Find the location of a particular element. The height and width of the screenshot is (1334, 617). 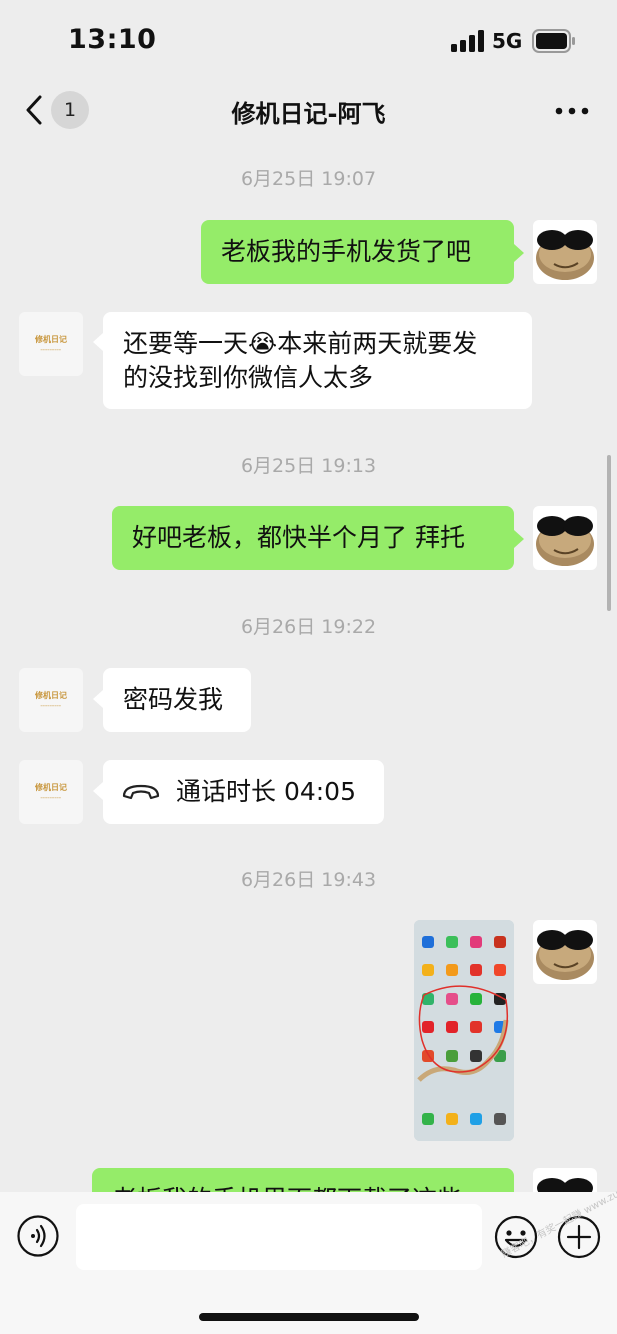

message-text-line: 的没找到你微信人太多 is located at coordinates (248, 377).